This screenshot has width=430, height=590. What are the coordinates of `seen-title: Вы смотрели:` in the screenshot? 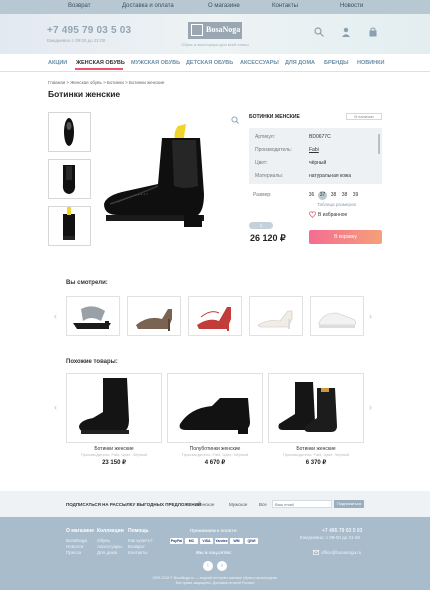 It's located at (87, 283).